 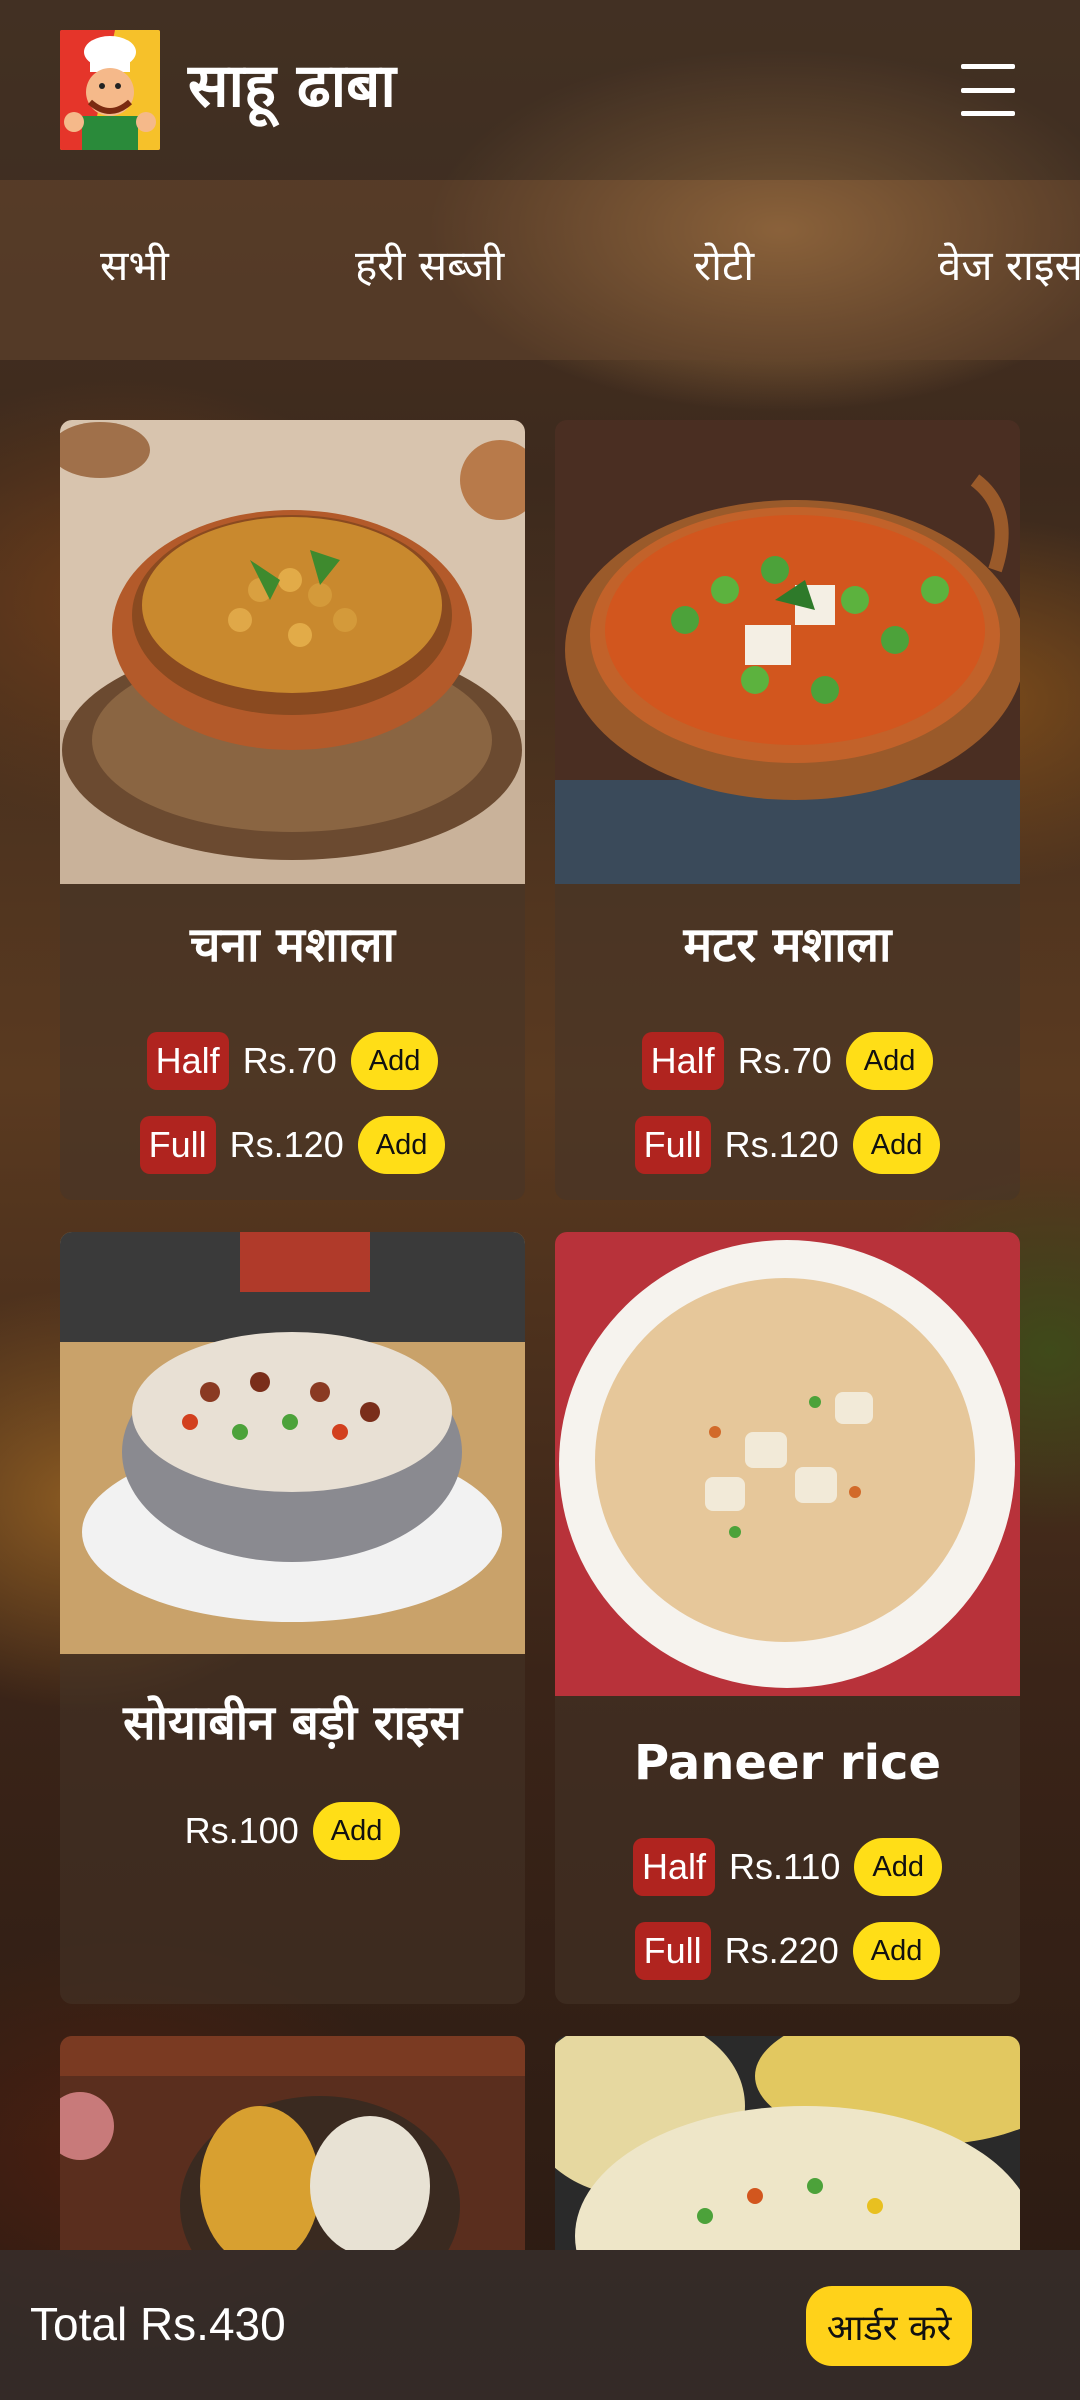 I want to click on dish-card: चना मशाला Half Rs.70 Add Full Rs.120 Add, so click(x=292, y=810).